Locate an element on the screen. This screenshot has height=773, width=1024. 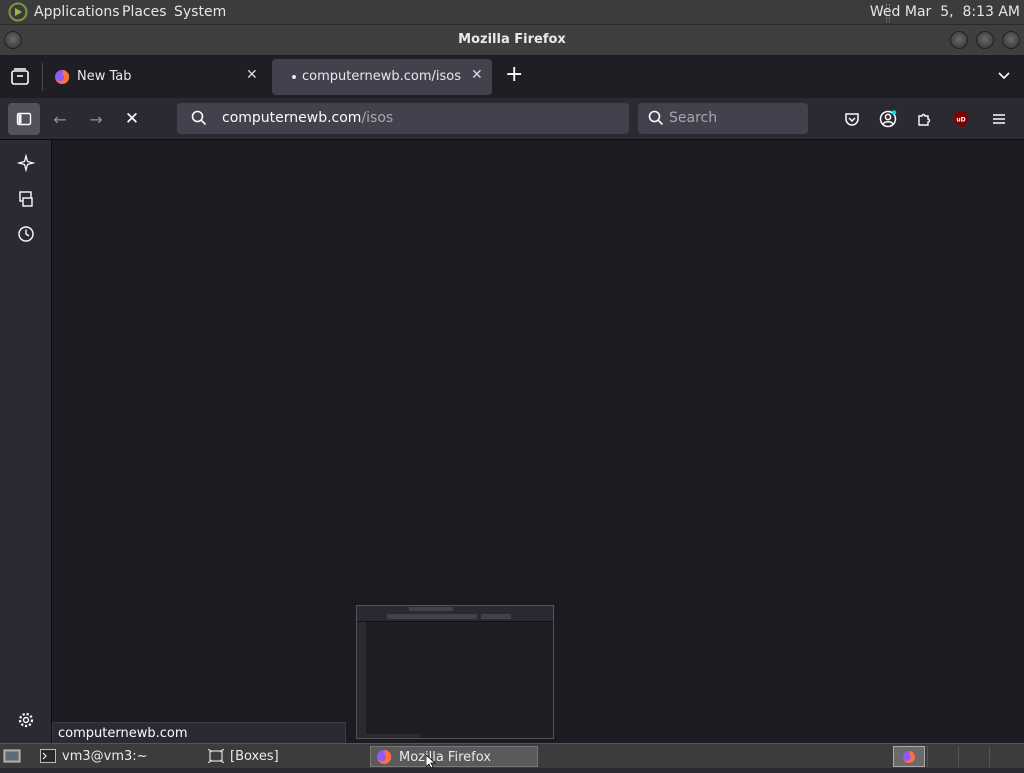
show-desktop-icon is located at coordinates (12, 756).